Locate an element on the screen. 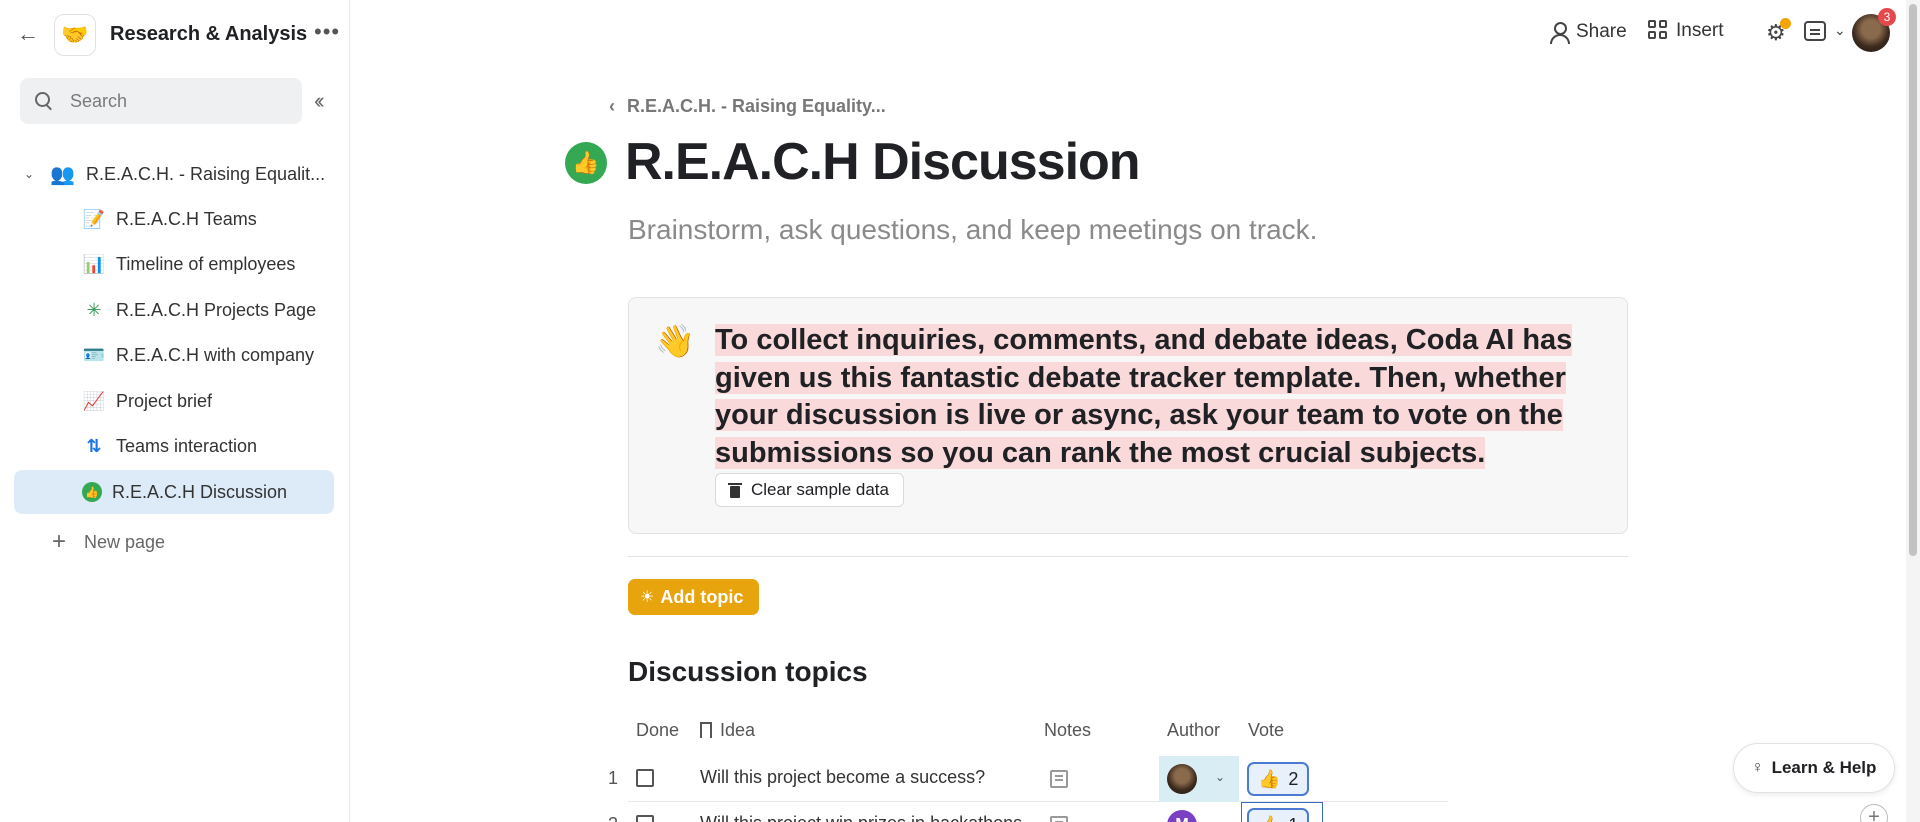 This screenshot has width=1920, height=822. chart-icon: 📈 is located at coordinates (94, 400).